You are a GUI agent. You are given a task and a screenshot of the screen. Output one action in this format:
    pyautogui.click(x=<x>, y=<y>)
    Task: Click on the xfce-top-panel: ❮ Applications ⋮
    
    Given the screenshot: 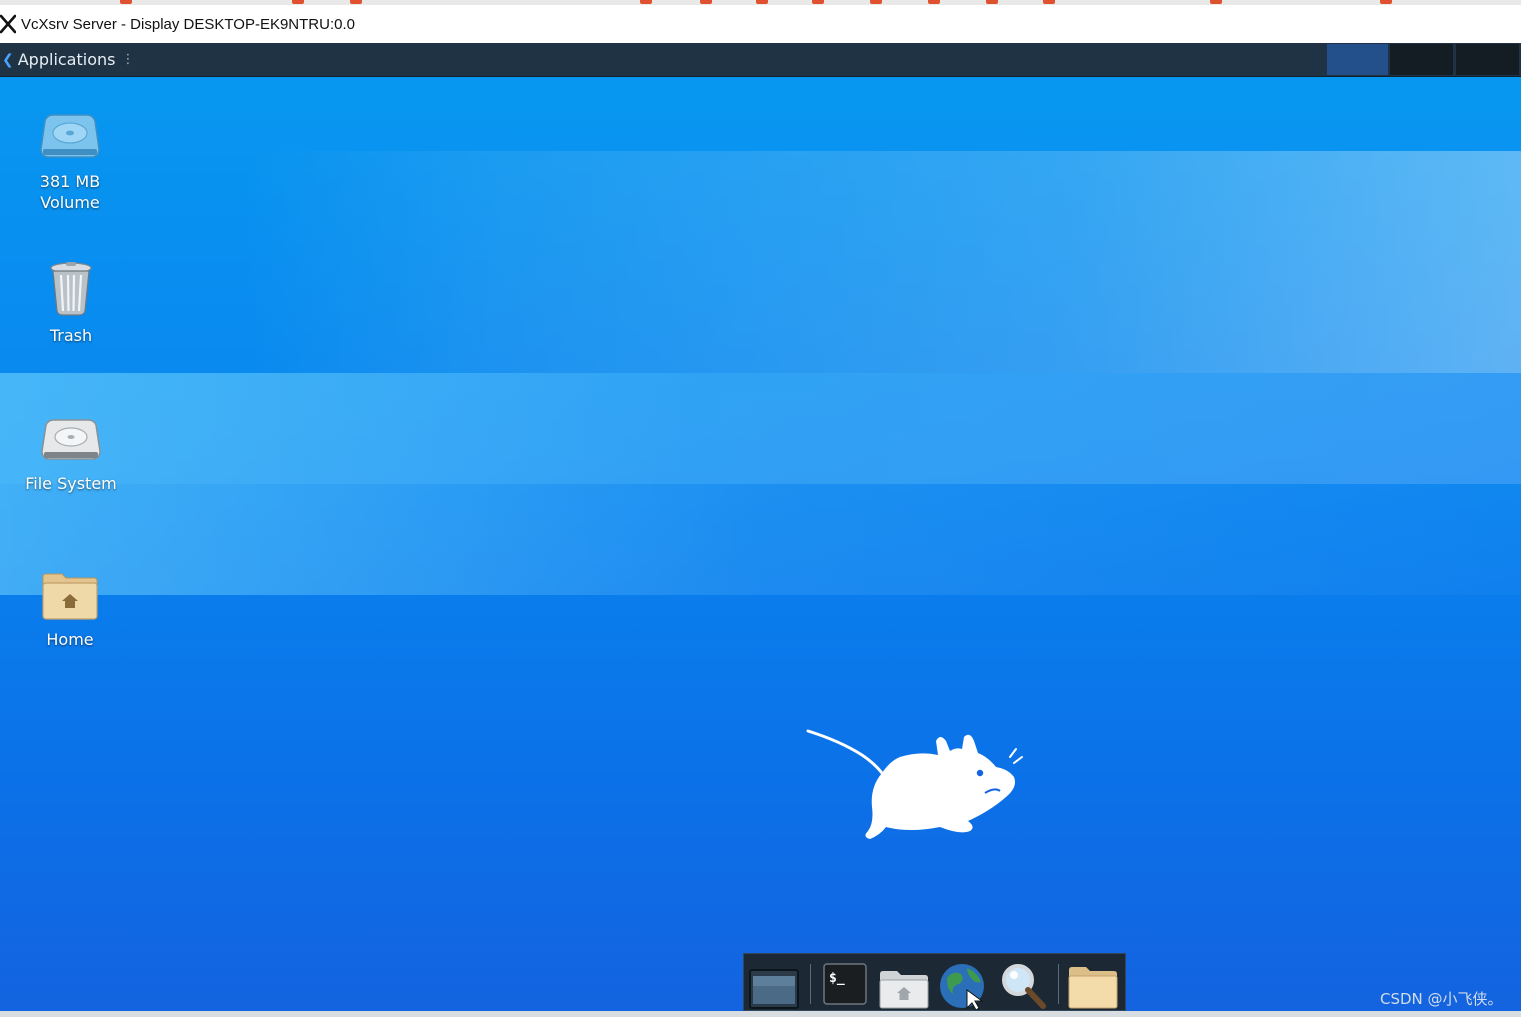 What is the action you would take?
    pyautogui.click(x=760, y=60)
    